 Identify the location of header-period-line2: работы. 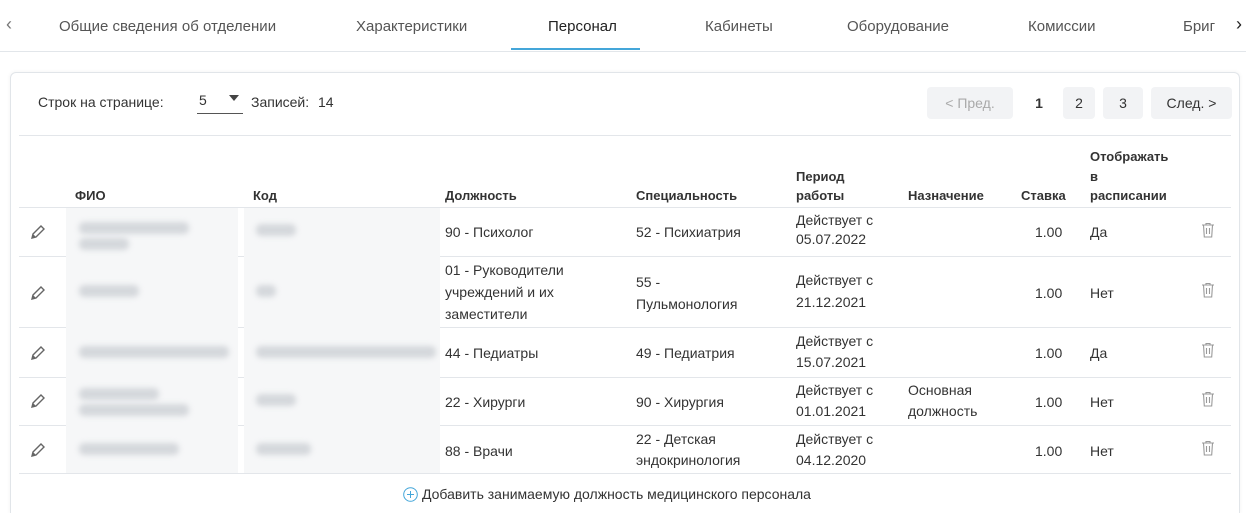
(820, 195).